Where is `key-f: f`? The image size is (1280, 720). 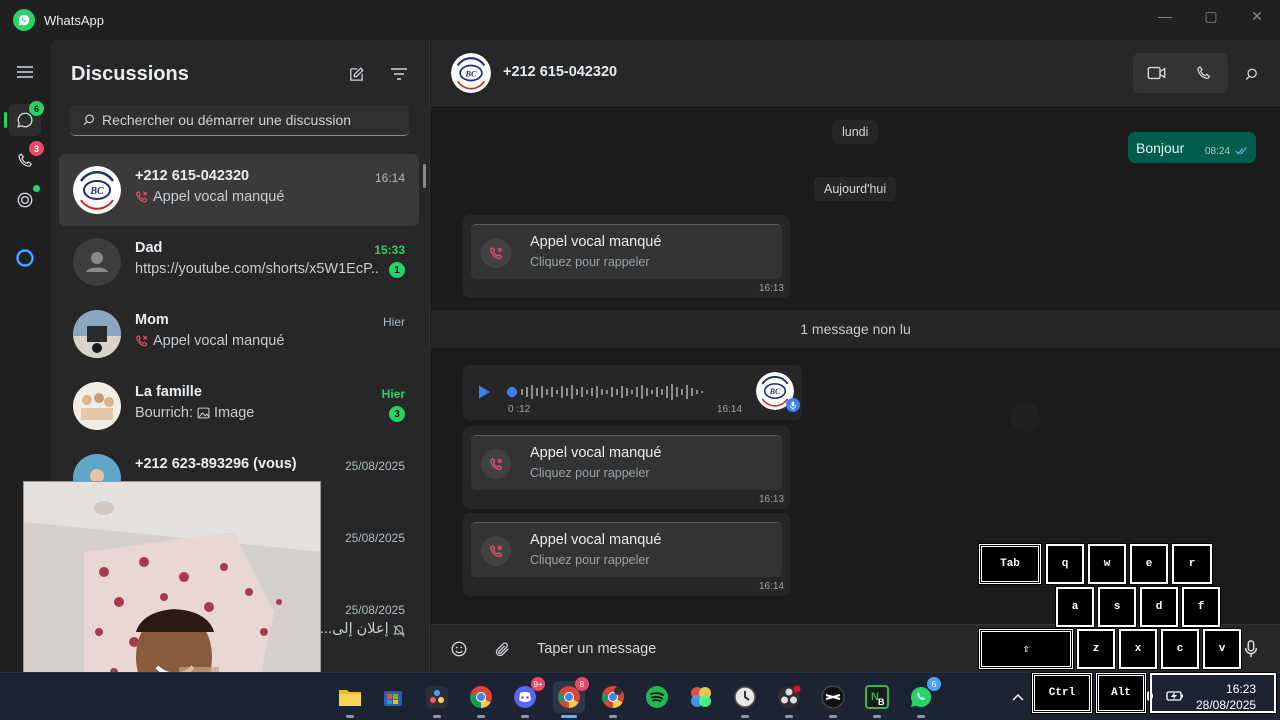
key-f: f is located at coordinates (1201, 607).